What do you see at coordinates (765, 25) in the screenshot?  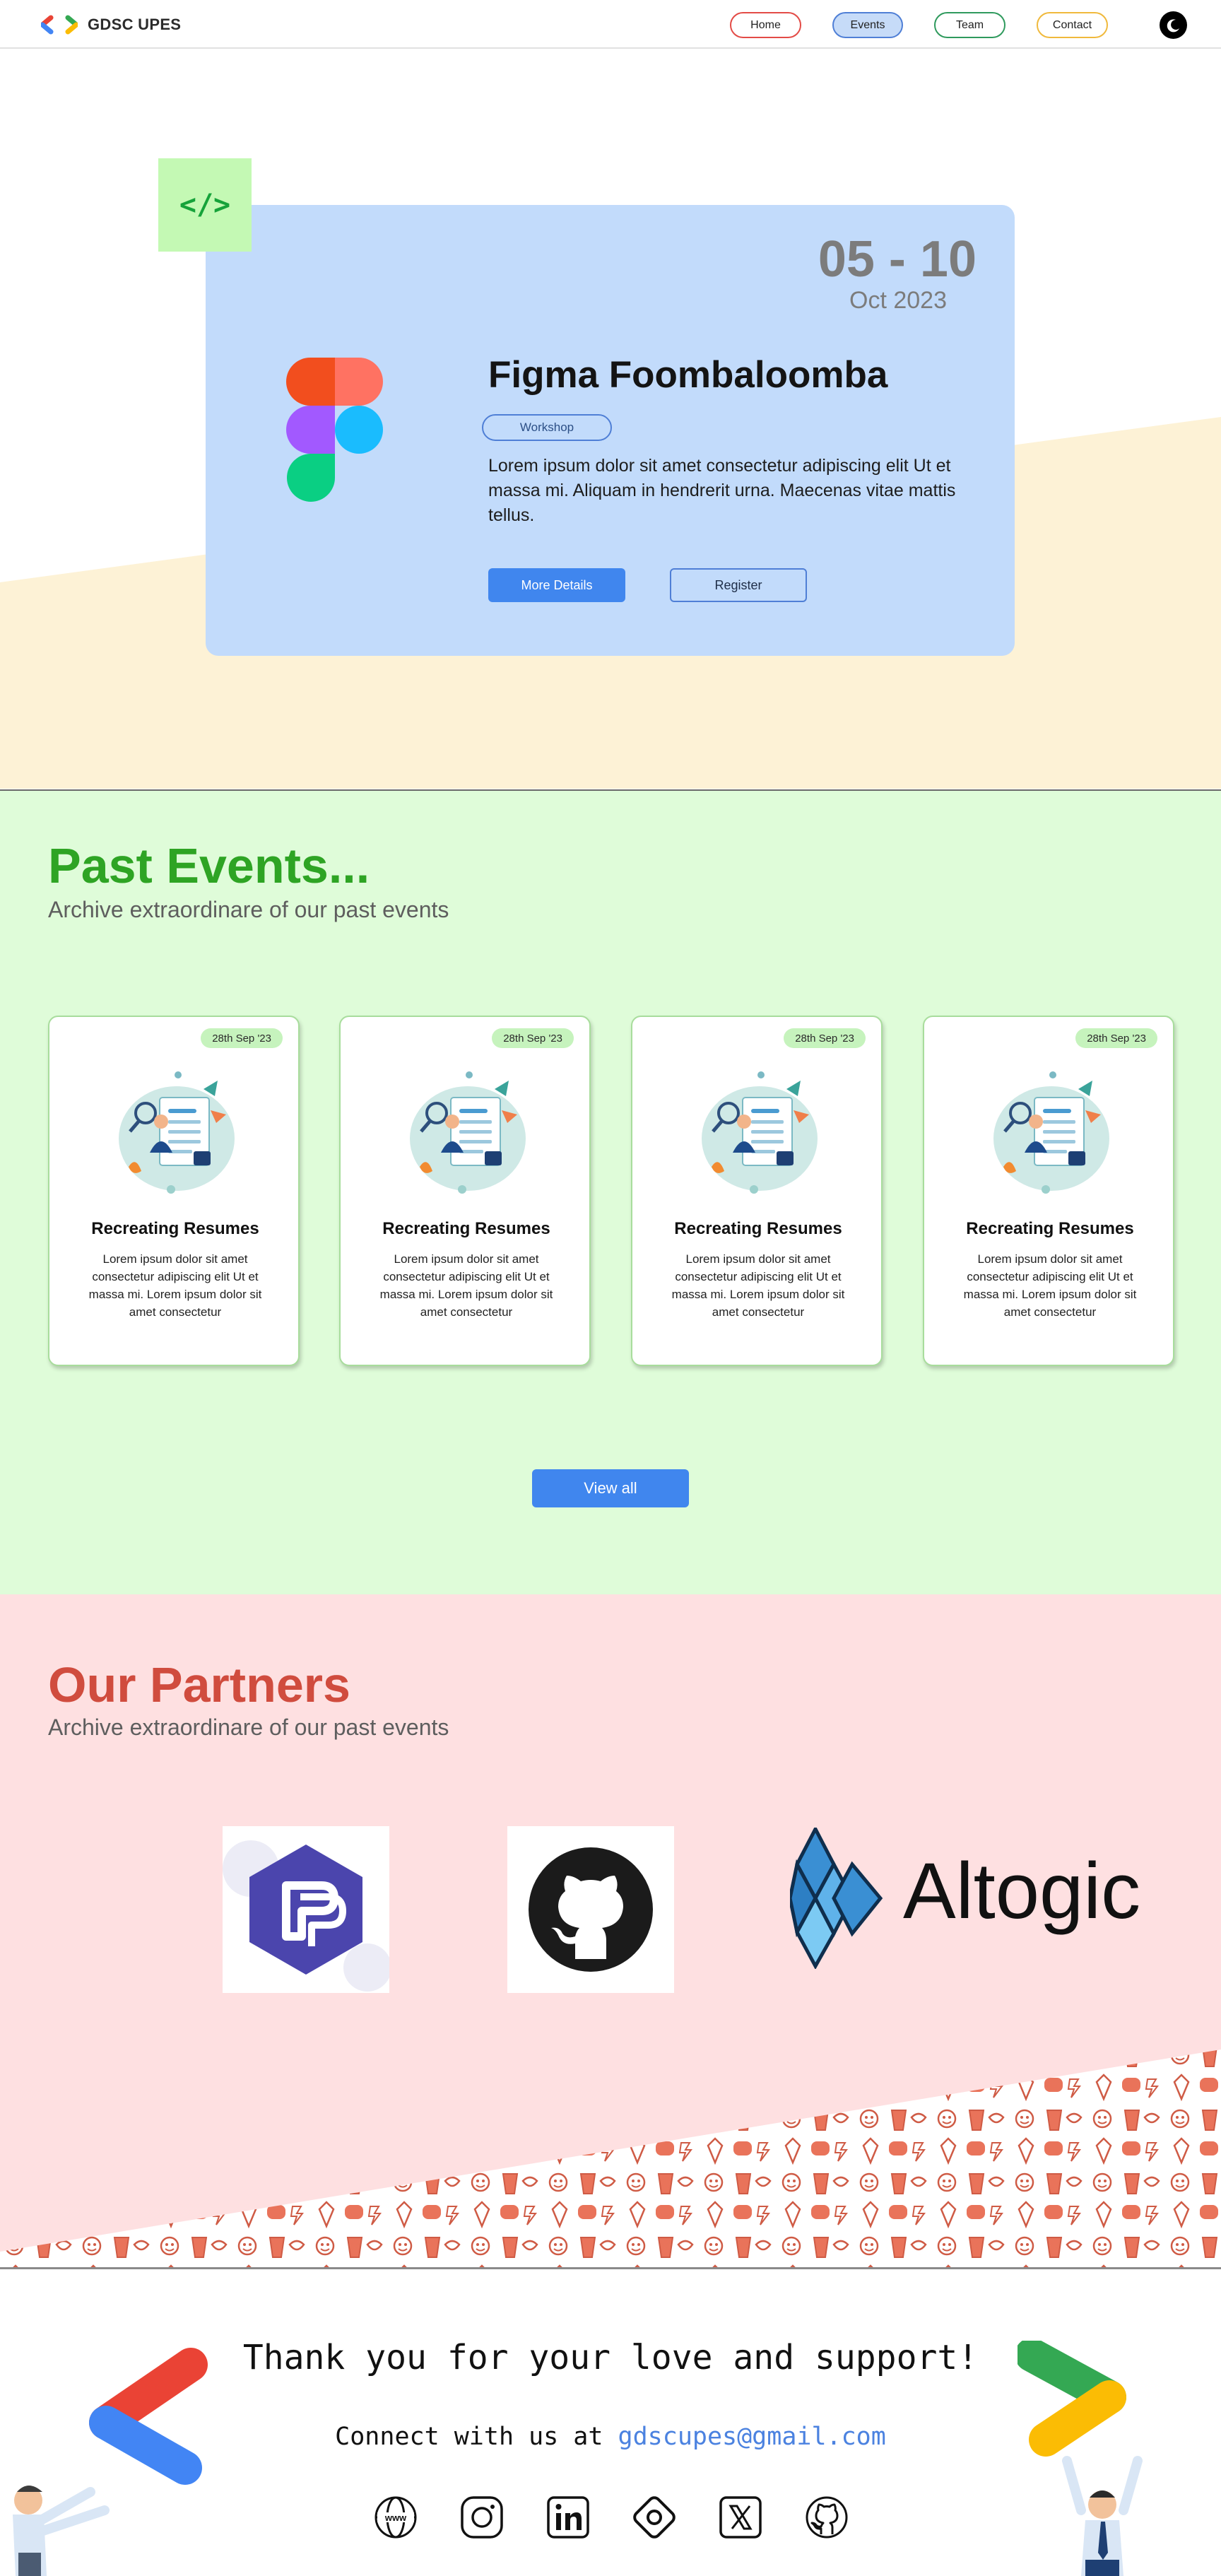 I see `nav-home-button: Home` at bounding box center [765, 25].